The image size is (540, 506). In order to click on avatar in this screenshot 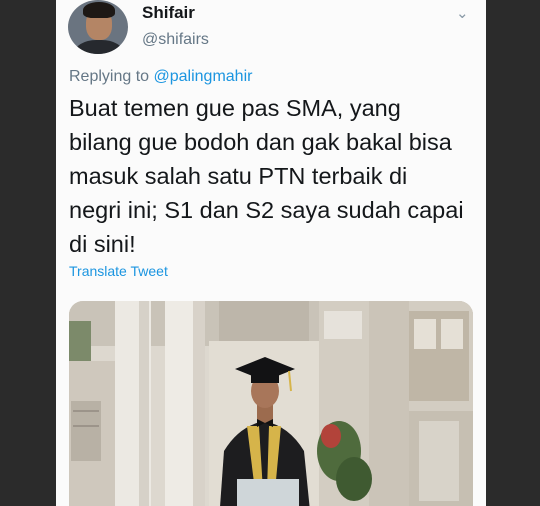, I will do `click(98, 27)`.